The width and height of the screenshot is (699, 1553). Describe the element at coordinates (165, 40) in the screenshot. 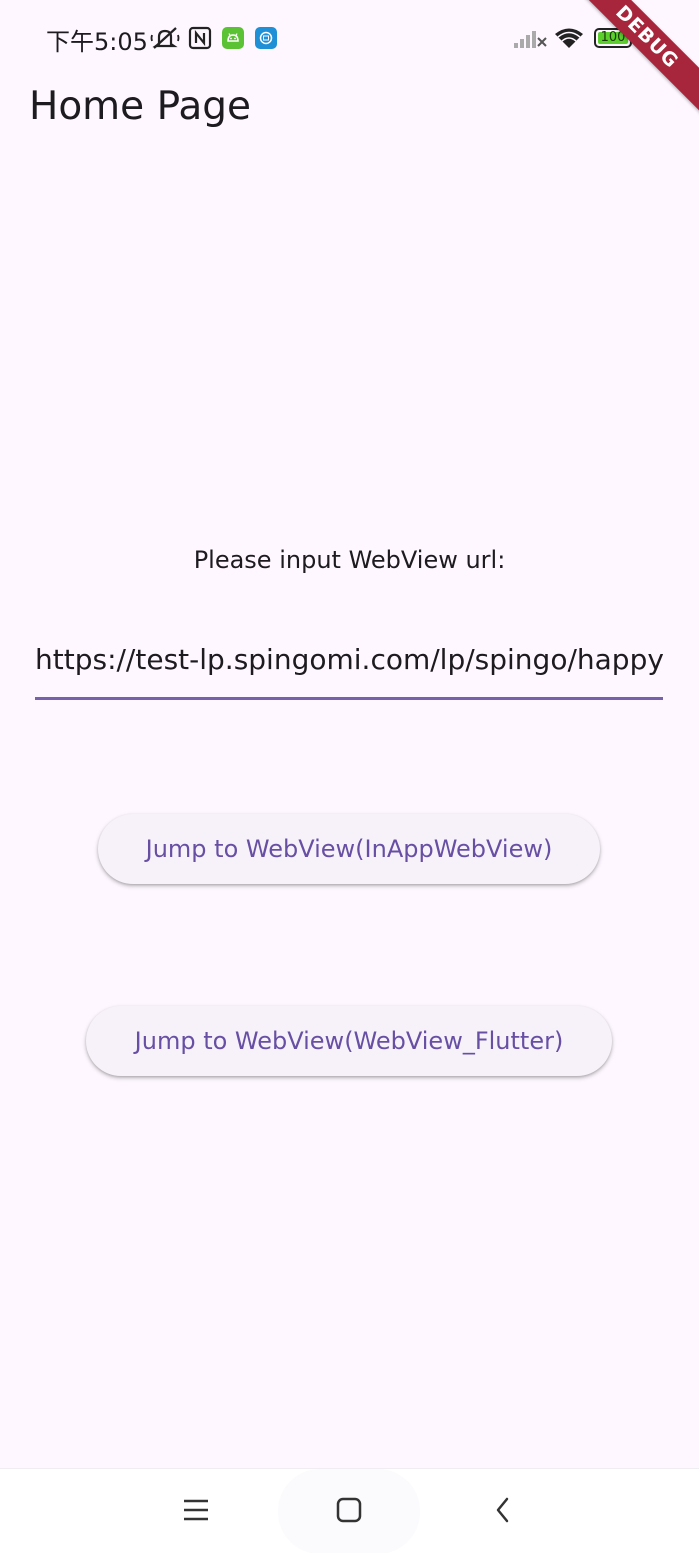

I see `mute-icon` at that location.